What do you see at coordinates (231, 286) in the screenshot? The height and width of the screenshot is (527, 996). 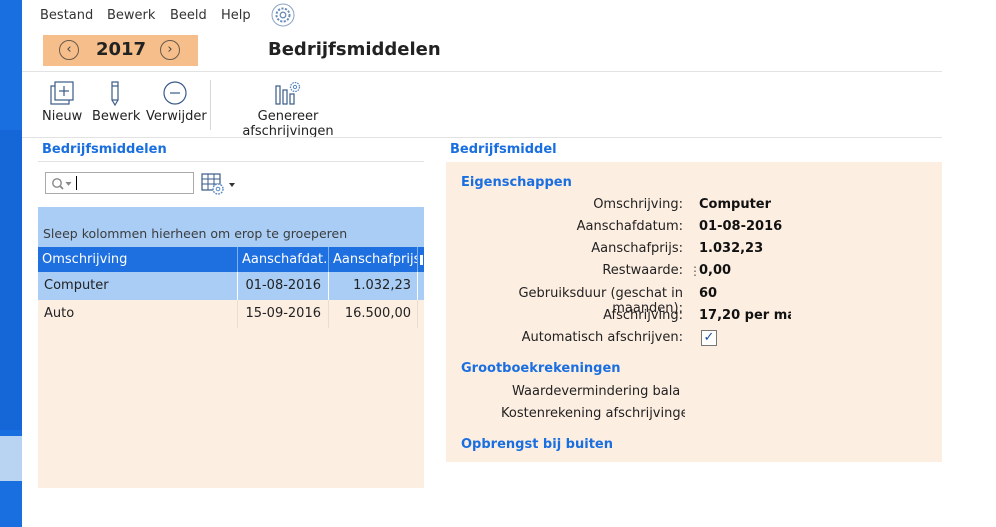 I see `table-row: Computer 01-08-2016 1.032,23` at bounding box center [231, 286].